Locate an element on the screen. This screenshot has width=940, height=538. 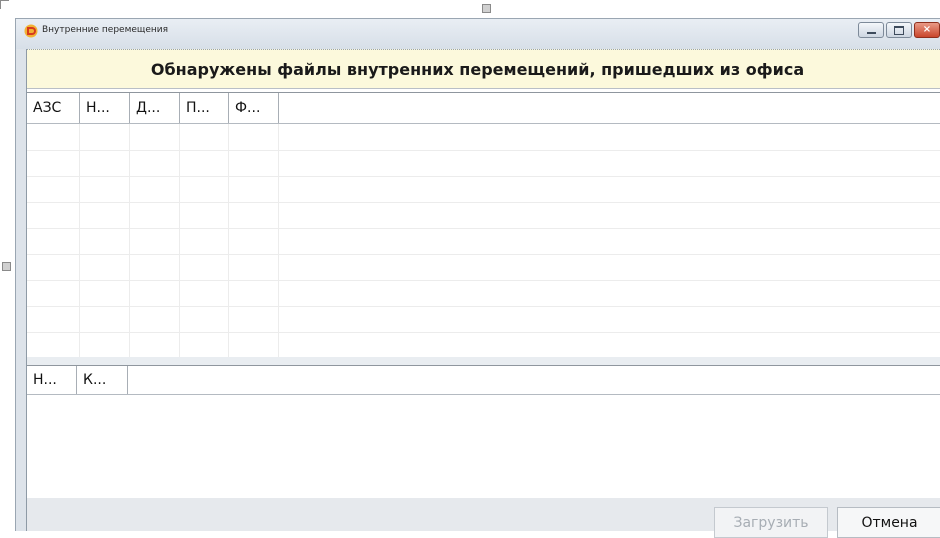
close-icon: × is located at coordinates (927, 29).